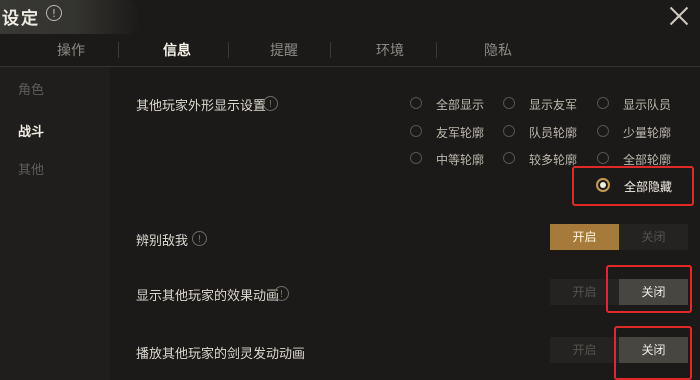 This screenshot has width=700, height=380. Describe the element at coordinates (350, 50) in the screenshot. I see `tab-bar: 操作 信息 提醒 环境 隐私` at that location.